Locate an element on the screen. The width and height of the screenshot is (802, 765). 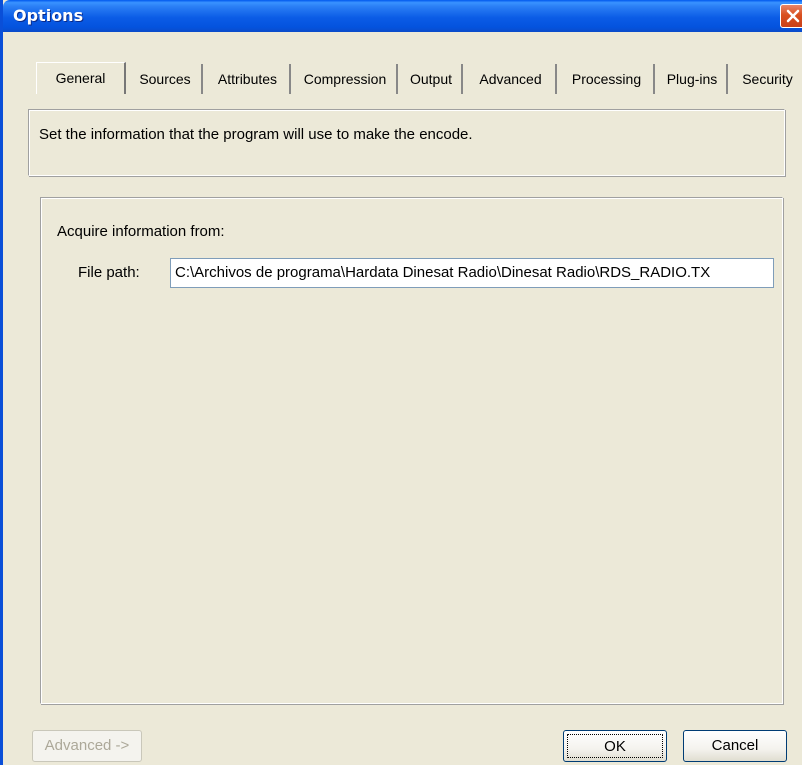
tab-sources: Sources is located at coordinates (166, 79).